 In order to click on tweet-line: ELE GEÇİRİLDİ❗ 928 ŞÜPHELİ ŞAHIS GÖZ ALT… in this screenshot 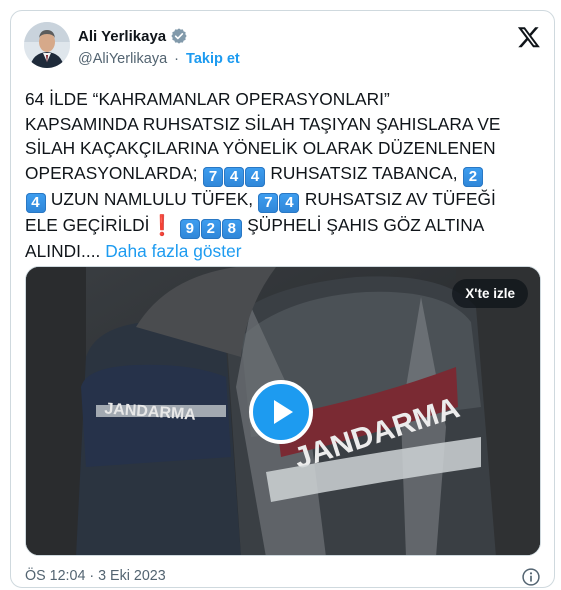, I will do `click(286, 226)`.